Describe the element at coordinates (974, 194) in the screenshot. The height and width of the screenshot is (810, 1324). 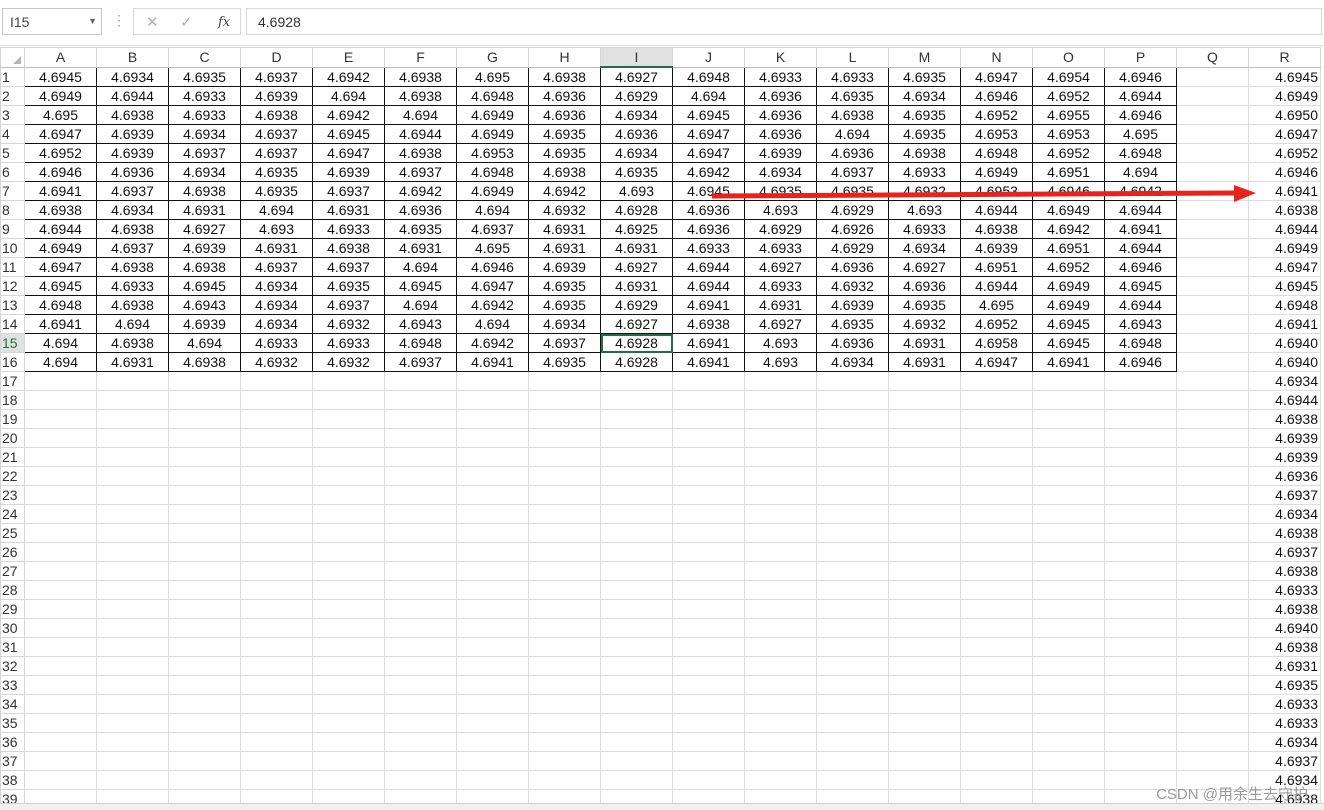
I see `arrow-shaft` at that location.